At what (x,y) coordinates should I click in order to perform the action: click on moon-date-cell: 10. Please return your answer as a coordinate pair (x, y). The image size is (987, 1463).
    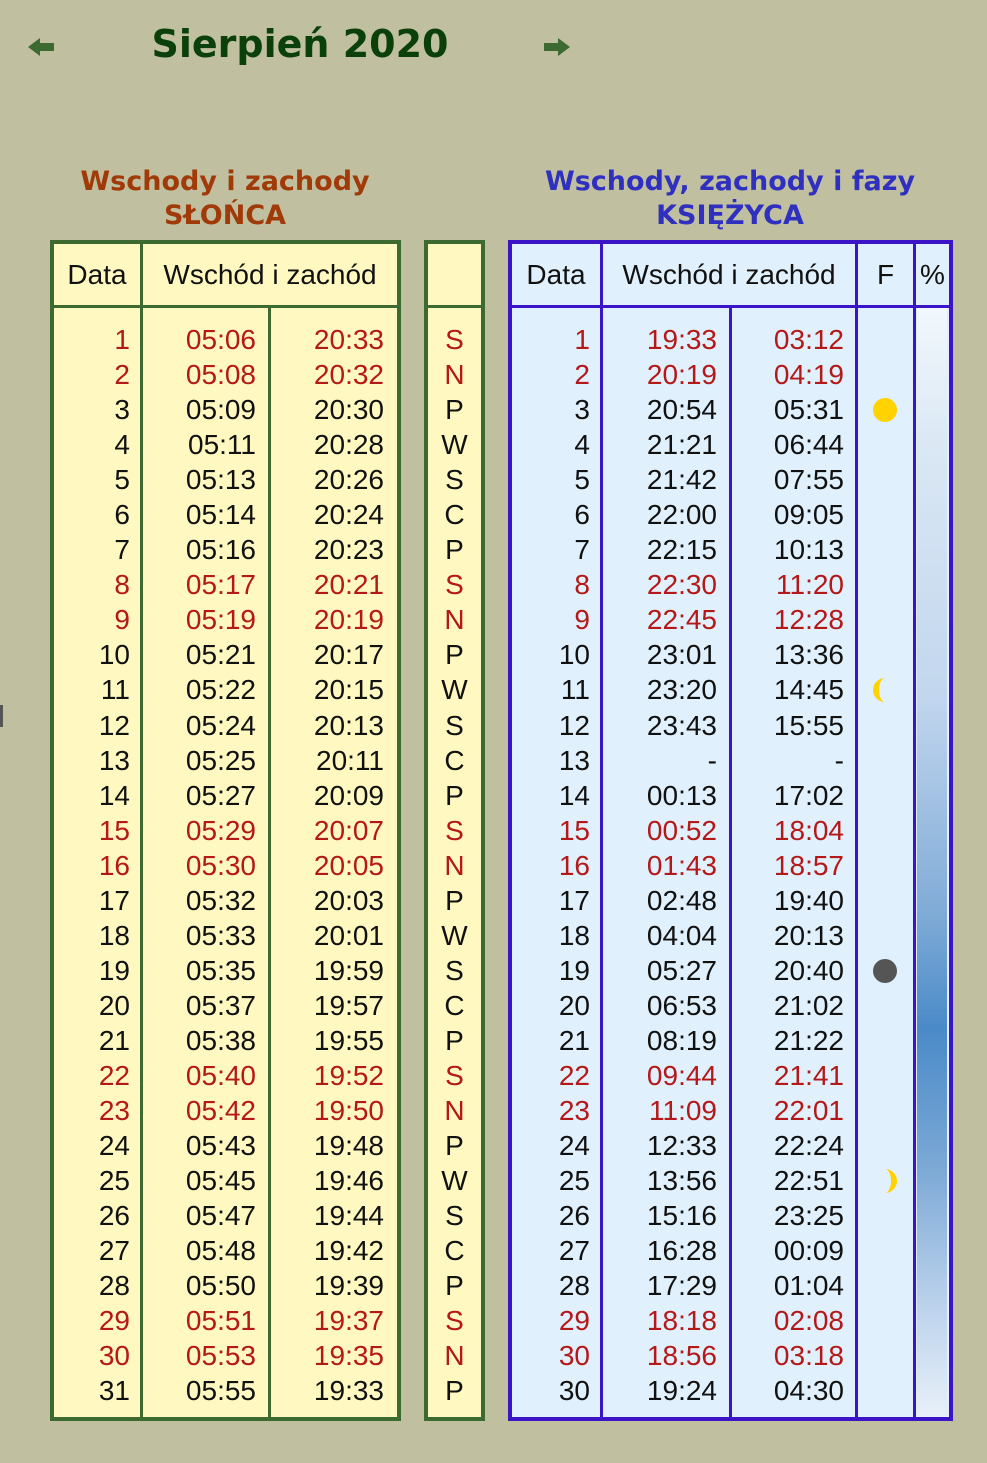
    Looking at the image, I should click on (574, 655).